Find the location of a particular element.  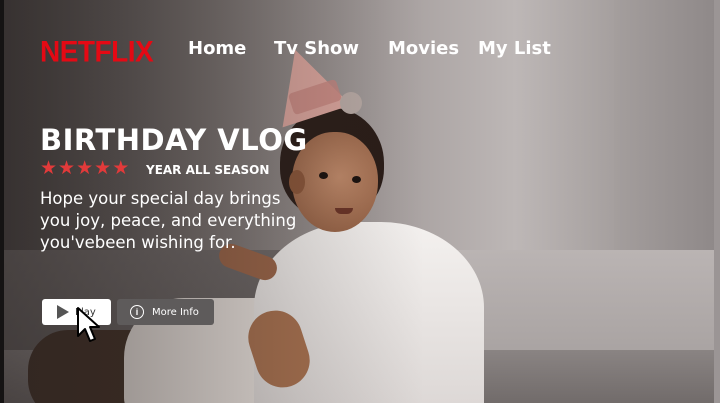

rating-stars: ★ ★ ★ ★ ★ is located at coordinates (84, 169).